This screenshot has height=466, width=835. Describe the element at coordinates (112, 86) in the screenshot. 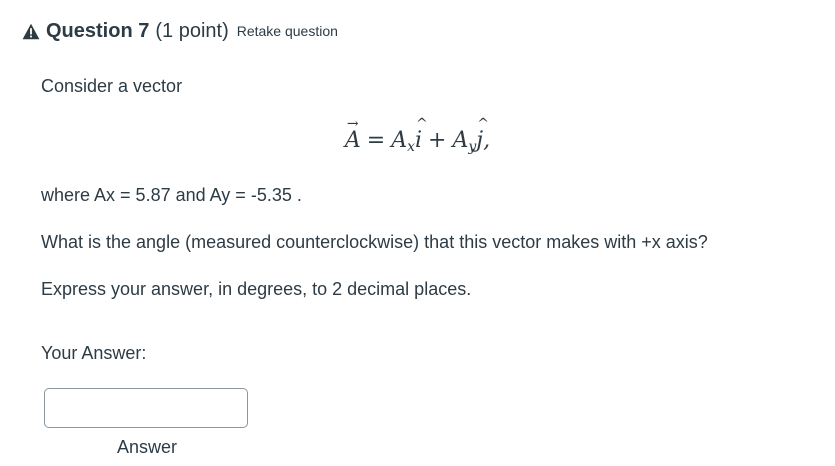

I see `intro-text: Consider a vector` at that location.